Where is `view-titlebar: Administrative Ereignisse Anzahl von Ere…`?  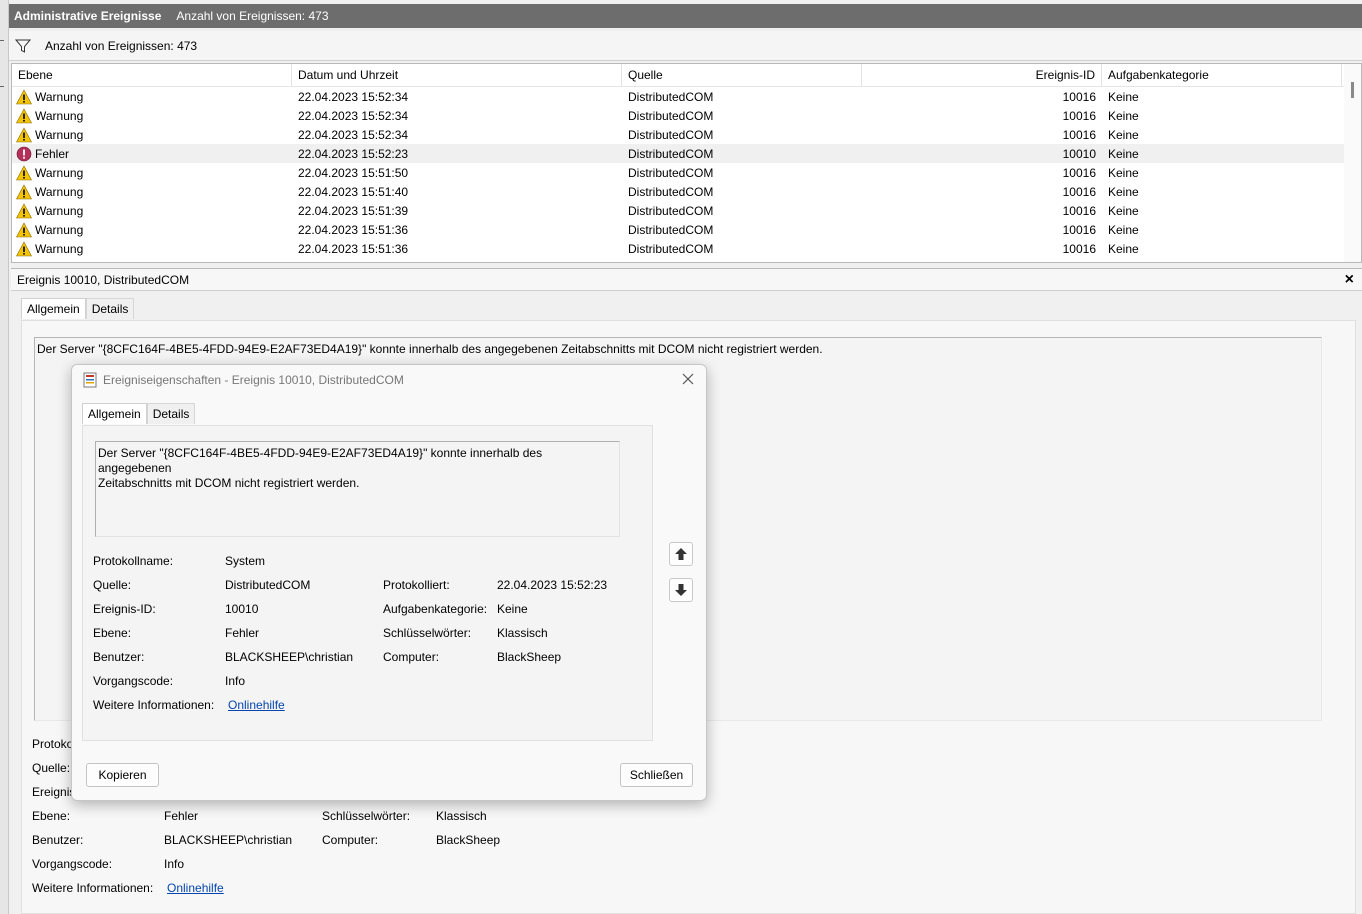
view-titlebar: Administrative Ereignisse Anzahl von Ere… is located at coordinates (685, 16).